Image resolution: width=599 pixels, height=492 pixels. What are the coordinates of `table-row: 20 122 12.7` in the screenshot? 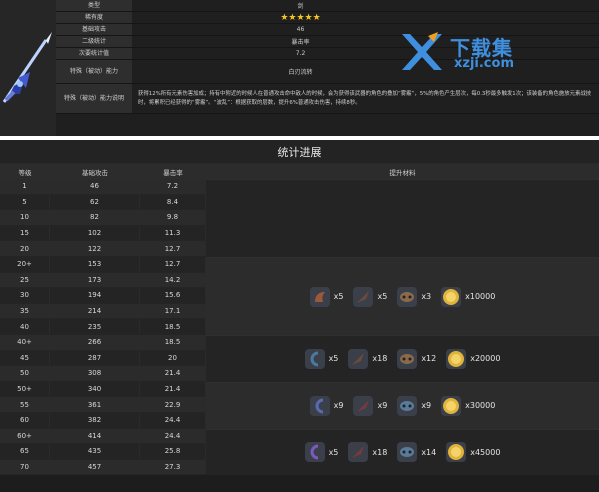 It's located at (103, 249).